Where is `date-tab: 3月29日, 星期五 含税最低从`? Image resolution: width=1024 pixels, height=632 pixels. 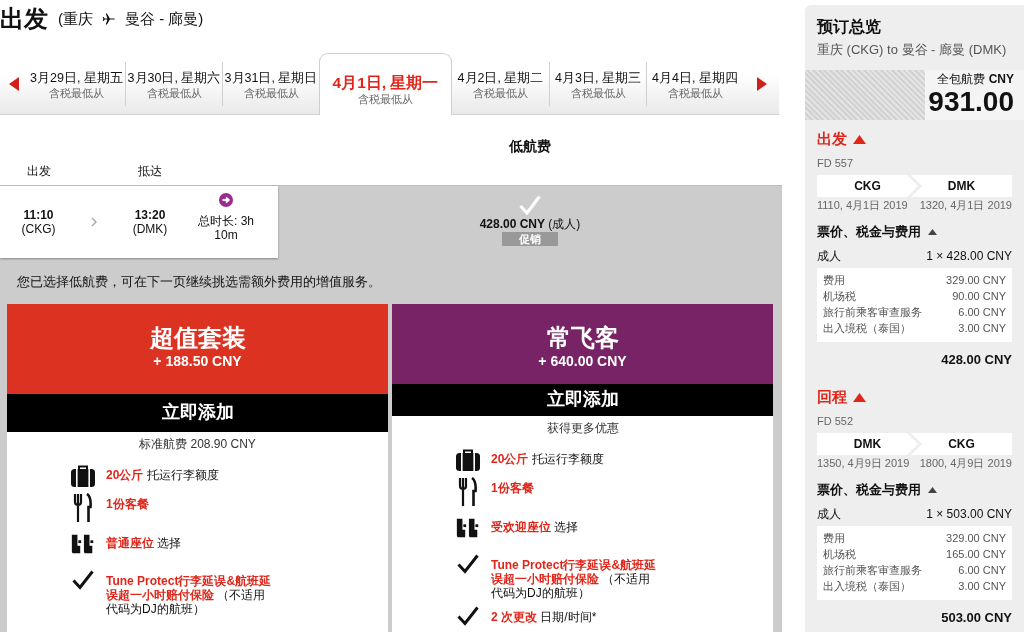
date-tab: 3月29日, 星期五 含税最低从 is located at coordinates (76, 84).